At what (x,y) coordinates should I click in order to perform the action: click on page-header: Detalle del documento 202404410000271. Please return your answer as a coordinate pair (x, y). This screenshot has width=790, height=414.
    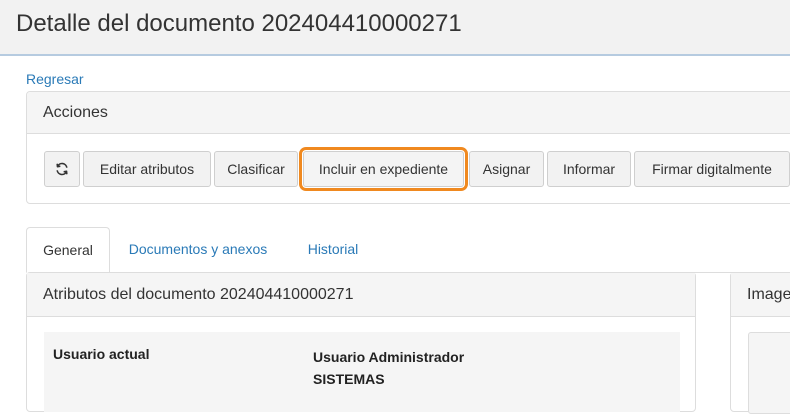
    Looking at the image, I should click on (395, 28).